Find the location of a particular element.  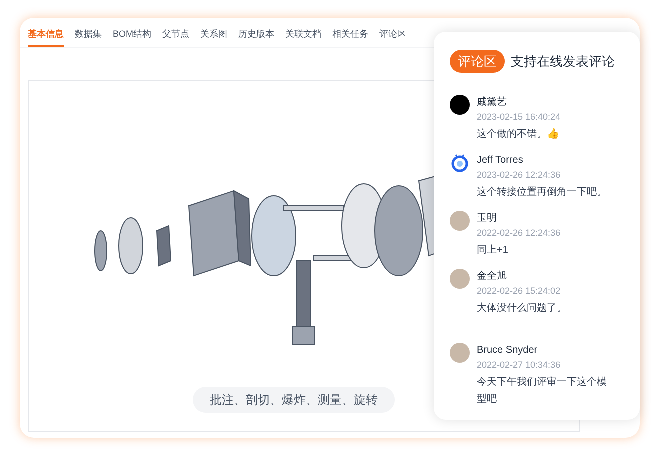

comment-time: 2023-02-26 12:24:36 is located at coordinates (519, 175).